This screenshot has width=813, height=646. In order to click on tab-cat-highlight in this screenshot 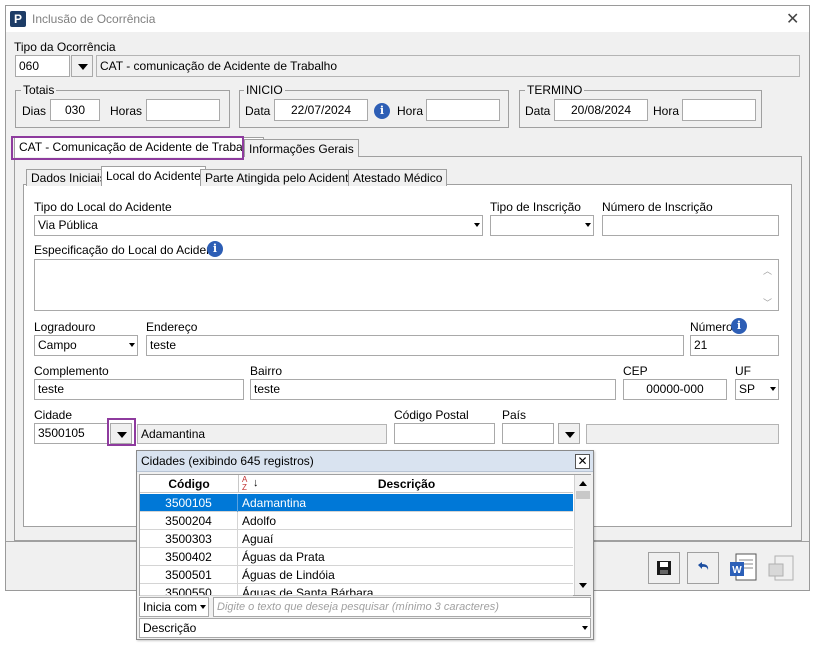, I will do `click(127, 148)`.